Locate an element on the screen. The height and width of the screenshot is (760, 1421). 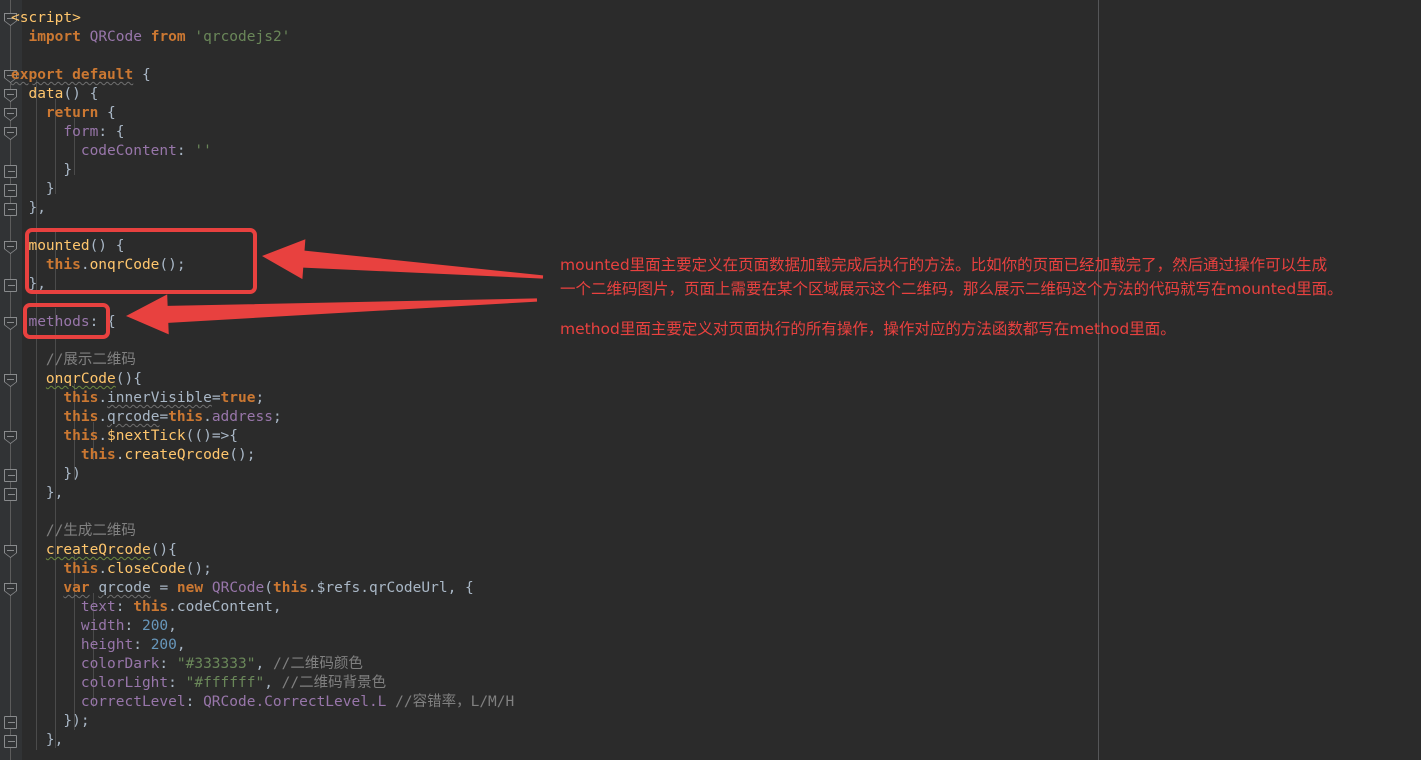
code-line: codeContent: '' is located at coordinates (111, 151).